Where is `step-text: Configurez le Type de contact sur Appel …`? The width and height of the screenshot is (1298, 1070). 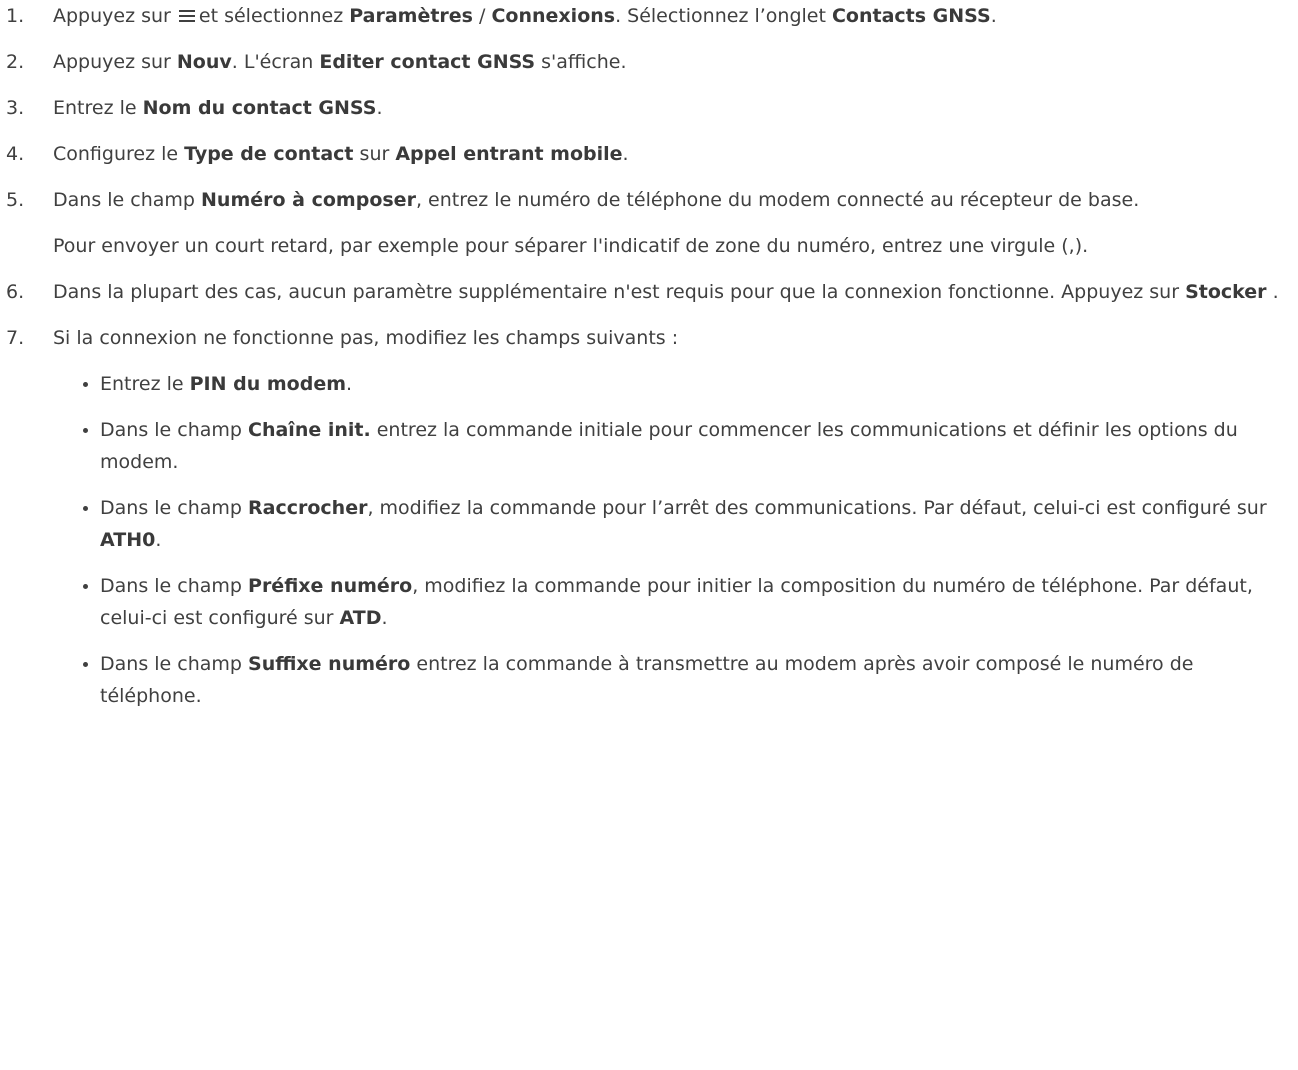 step-text: Configurez le Type de contact sur Appel … is located at coordinates (341, 154).